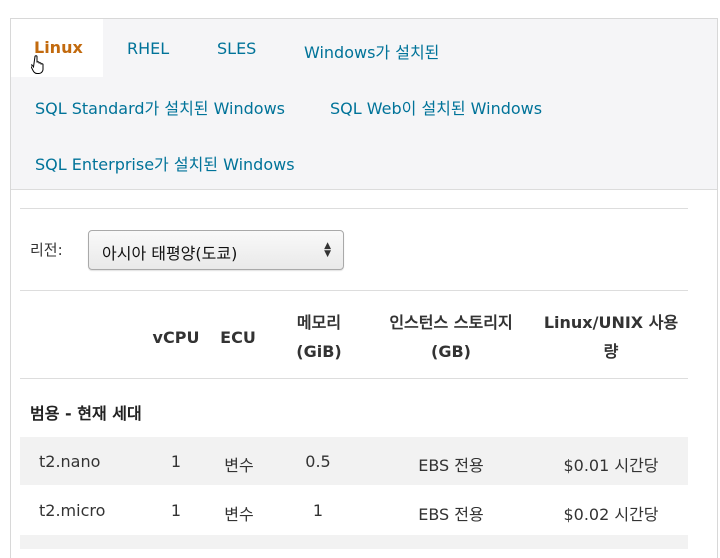  Describe the element at coordinates (176, 337) in the screenshot. I see `column-header-vcpu: vCPU` at that location.